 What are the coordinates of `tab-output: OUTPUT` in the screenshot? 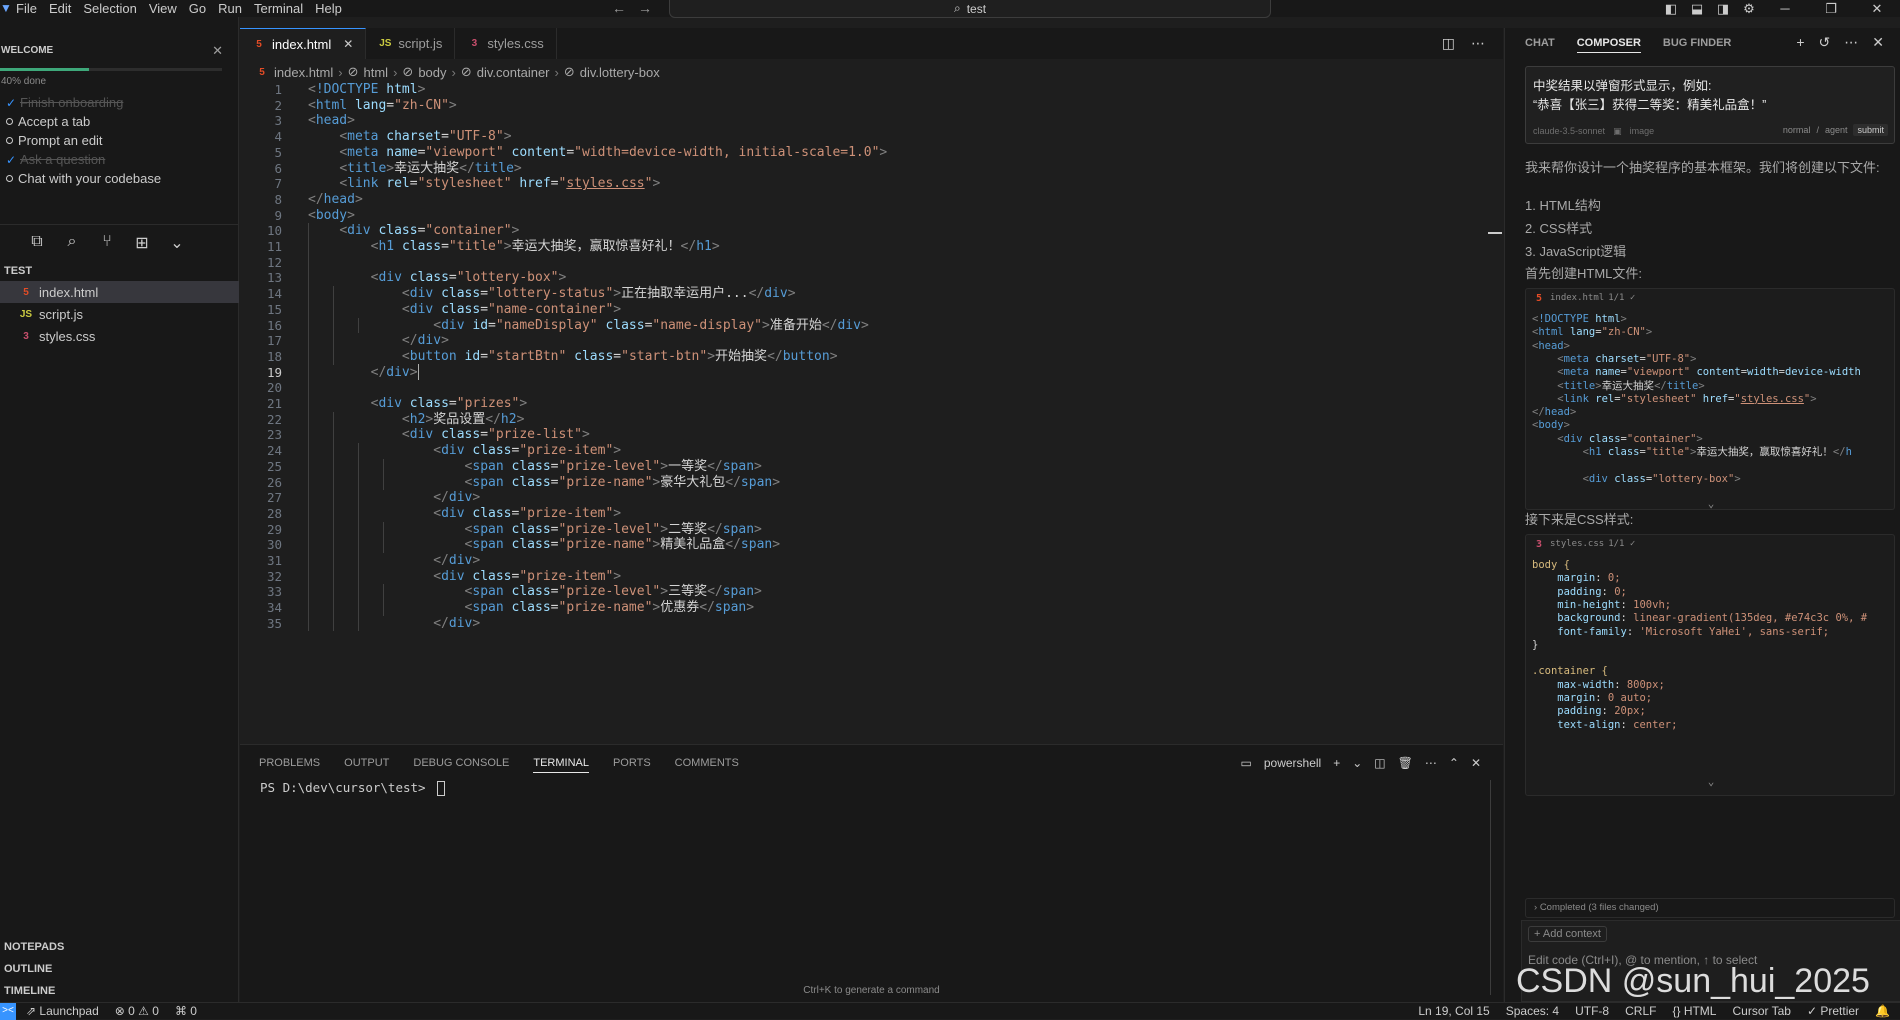 It's located at (366, 765).